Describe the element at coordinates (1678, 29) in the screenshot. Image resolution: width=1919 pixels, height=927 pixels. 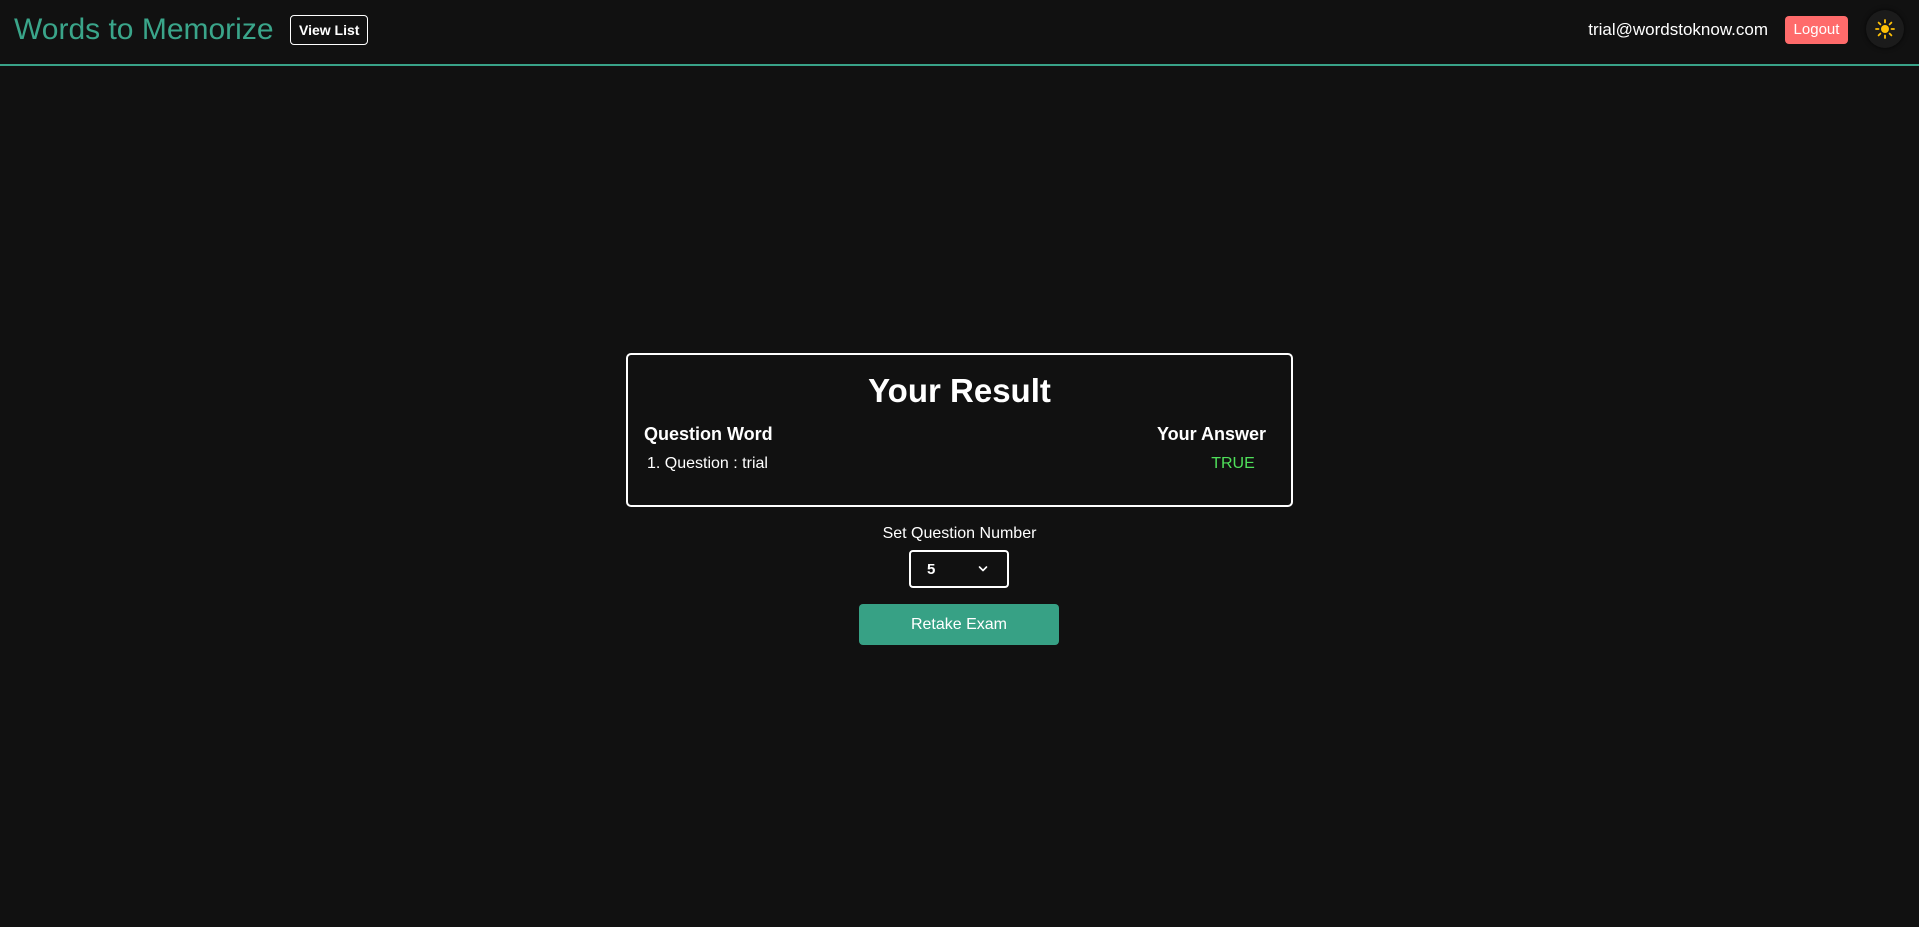
I see `user-email: trial@wordstoknow.com` at that location.